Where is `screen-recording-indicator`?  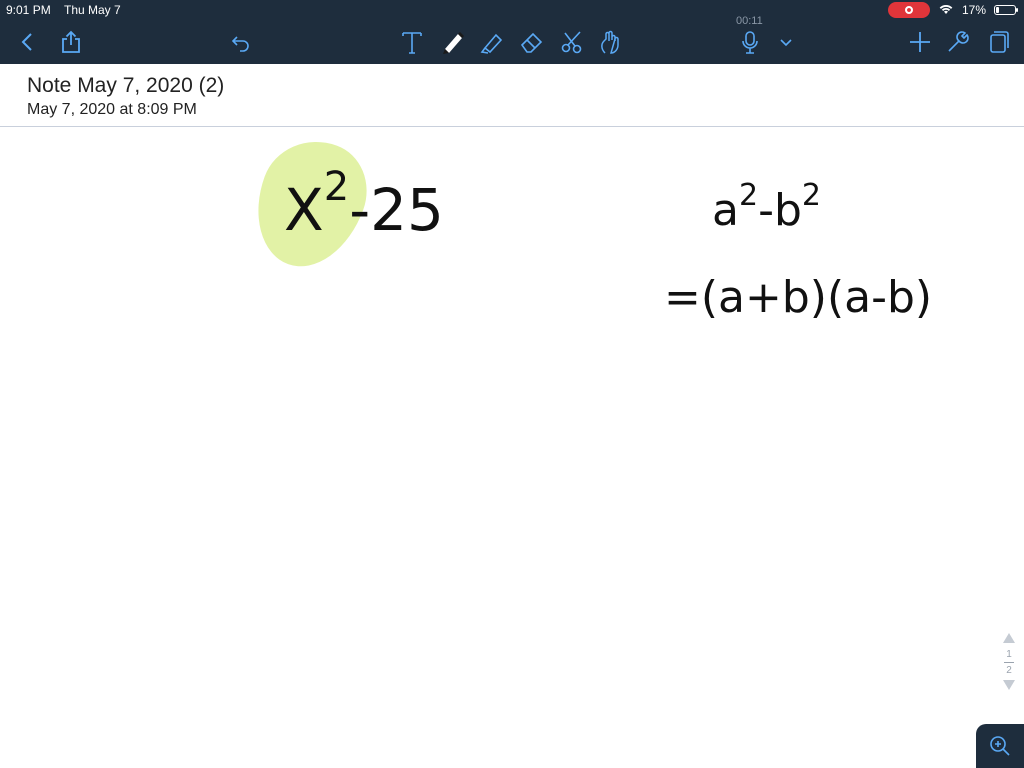 screen-recording-indicator is located at coordinates (908, 10).